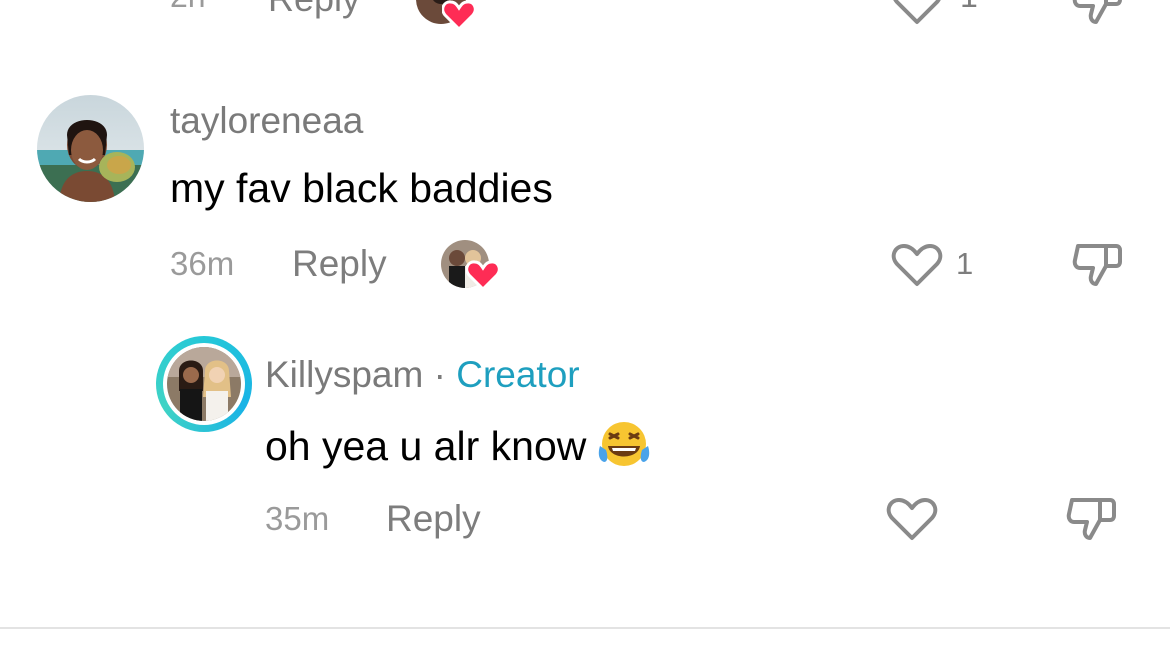  What do you see at coordinates (266, 121) in the screenshot?
I see `comment-username: tayloreneaa` at bounding box center [266, 121].